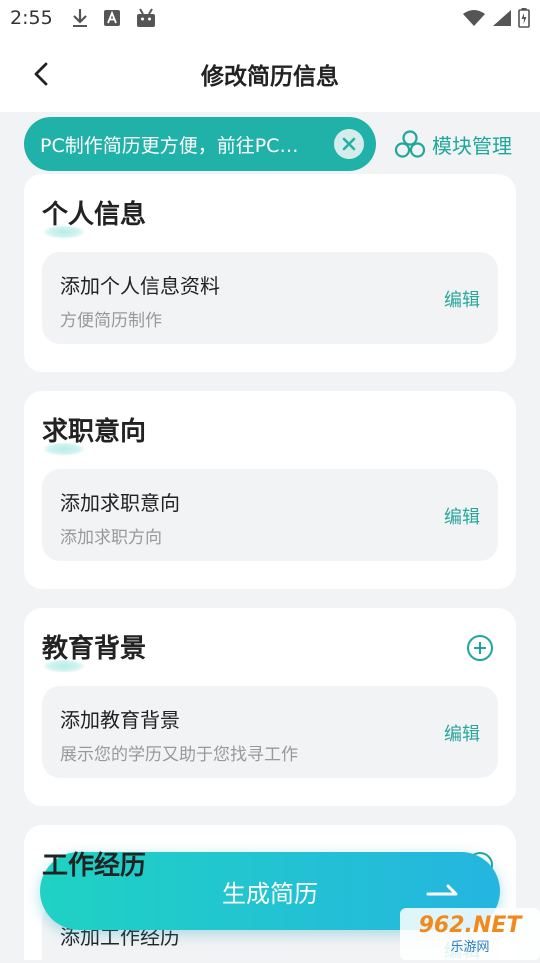  What do you see at coordinates (179, 755) in the screenshot?
I see `item-subtitle: 展示您的学历又助于您找寻工作` at bounding box center [179, 755].